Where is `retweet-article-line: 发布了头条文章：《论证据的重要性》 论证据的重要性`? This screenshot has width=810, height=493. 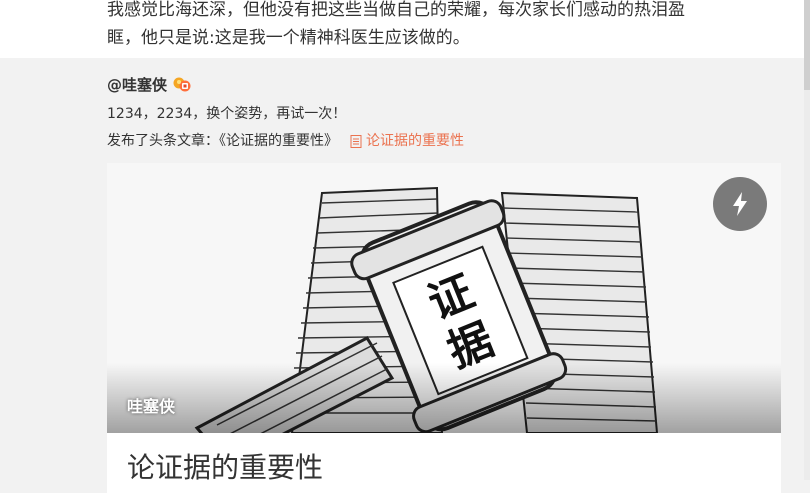
retweet-article-line: 发布了头条文章：《论证据的重要性》 论证据的重要性 is located at coordinates (285, 141).